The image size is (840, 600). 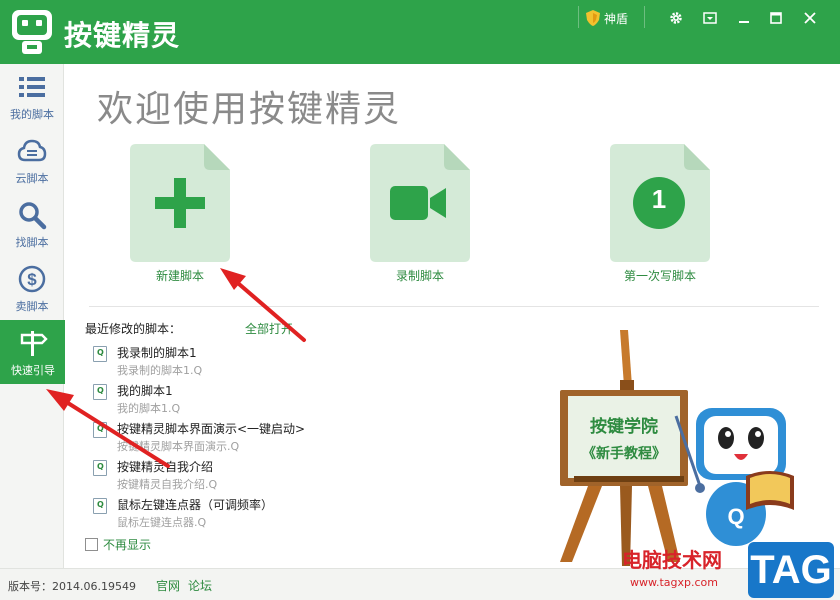 What do you see at coordinates (145, 390) in the screenshot?
I see `script-name: 我的脚本1` at bounding box center [145, 390].